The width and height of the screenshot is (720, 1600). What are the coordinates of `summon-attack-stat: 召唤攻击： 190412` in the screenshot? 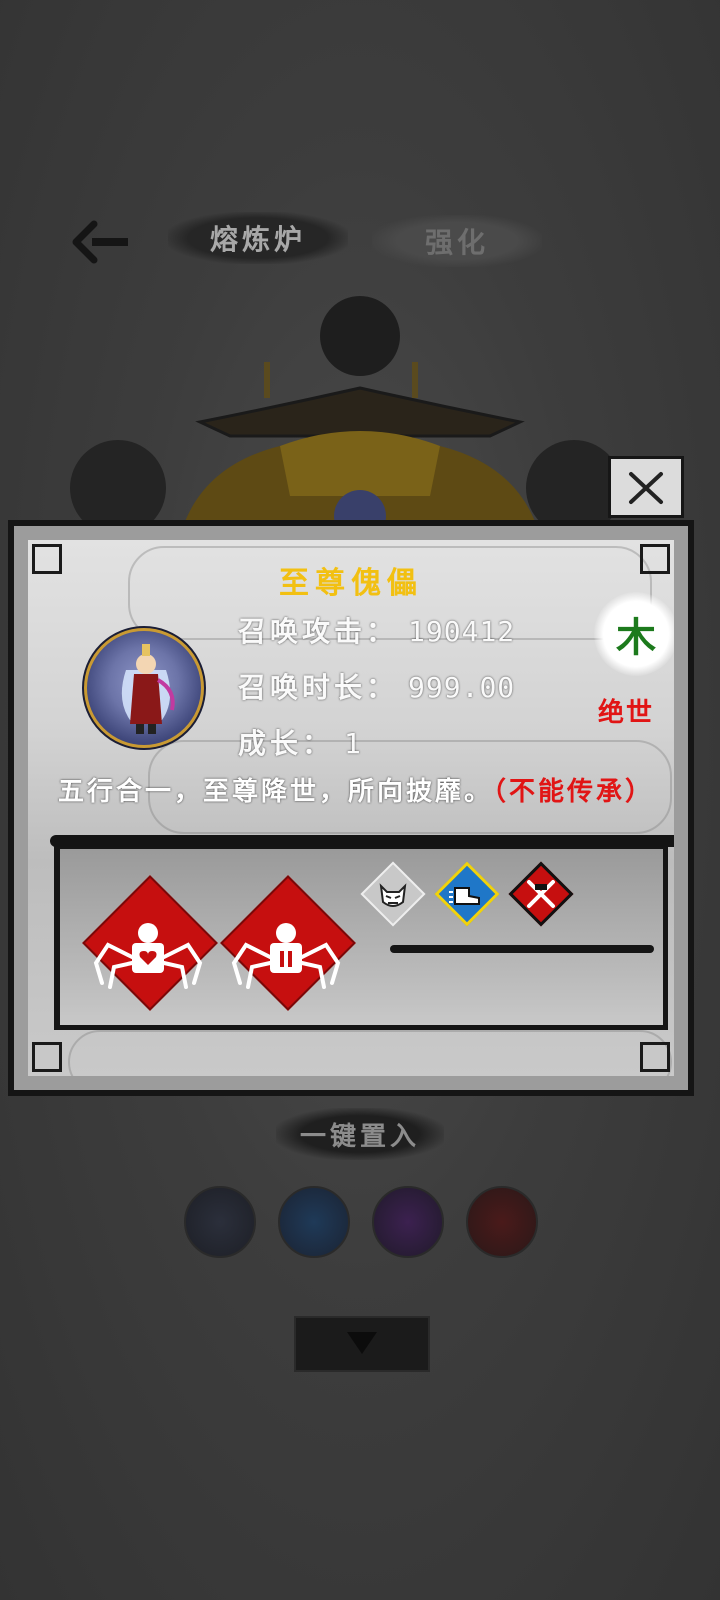 It's located at (376, 630).